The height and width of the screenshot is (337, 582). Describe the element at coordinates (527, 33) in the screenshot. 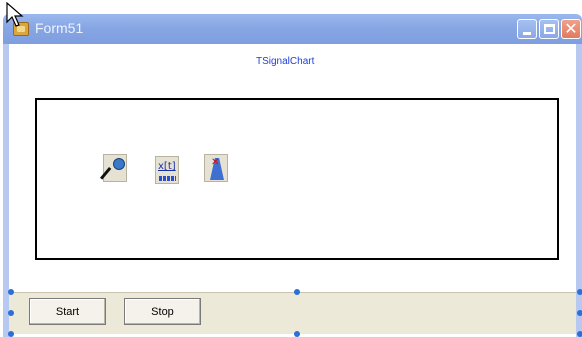

I see `minimize-icon` at that location.